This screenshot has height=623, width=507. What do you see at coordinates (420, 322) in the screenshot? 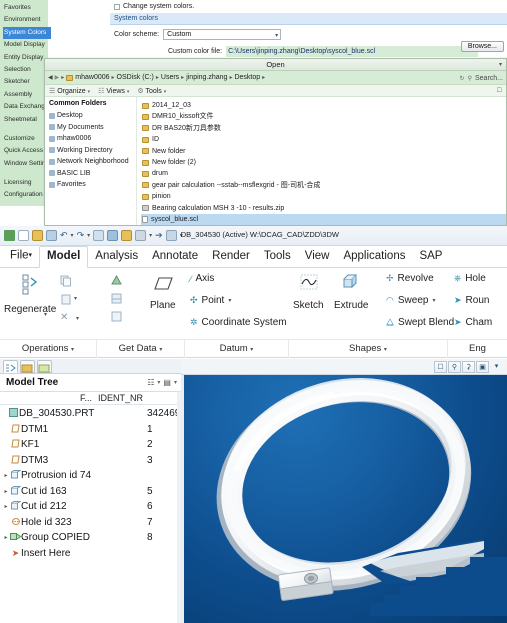
I see `swept-blend-command: ⧋ Swept Blend` at bounding box center [420, 322].